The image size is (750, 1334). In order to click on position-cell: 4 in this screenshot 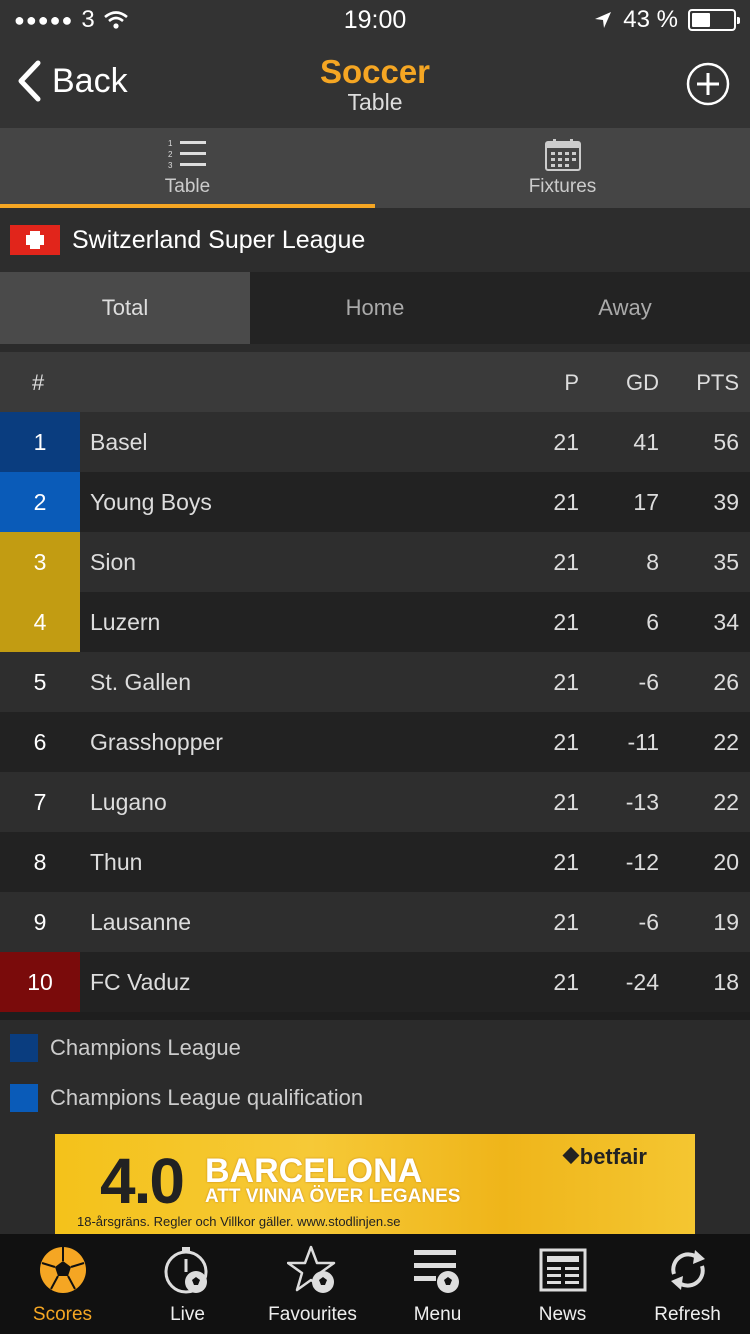, I will do `click(40, 622)`.